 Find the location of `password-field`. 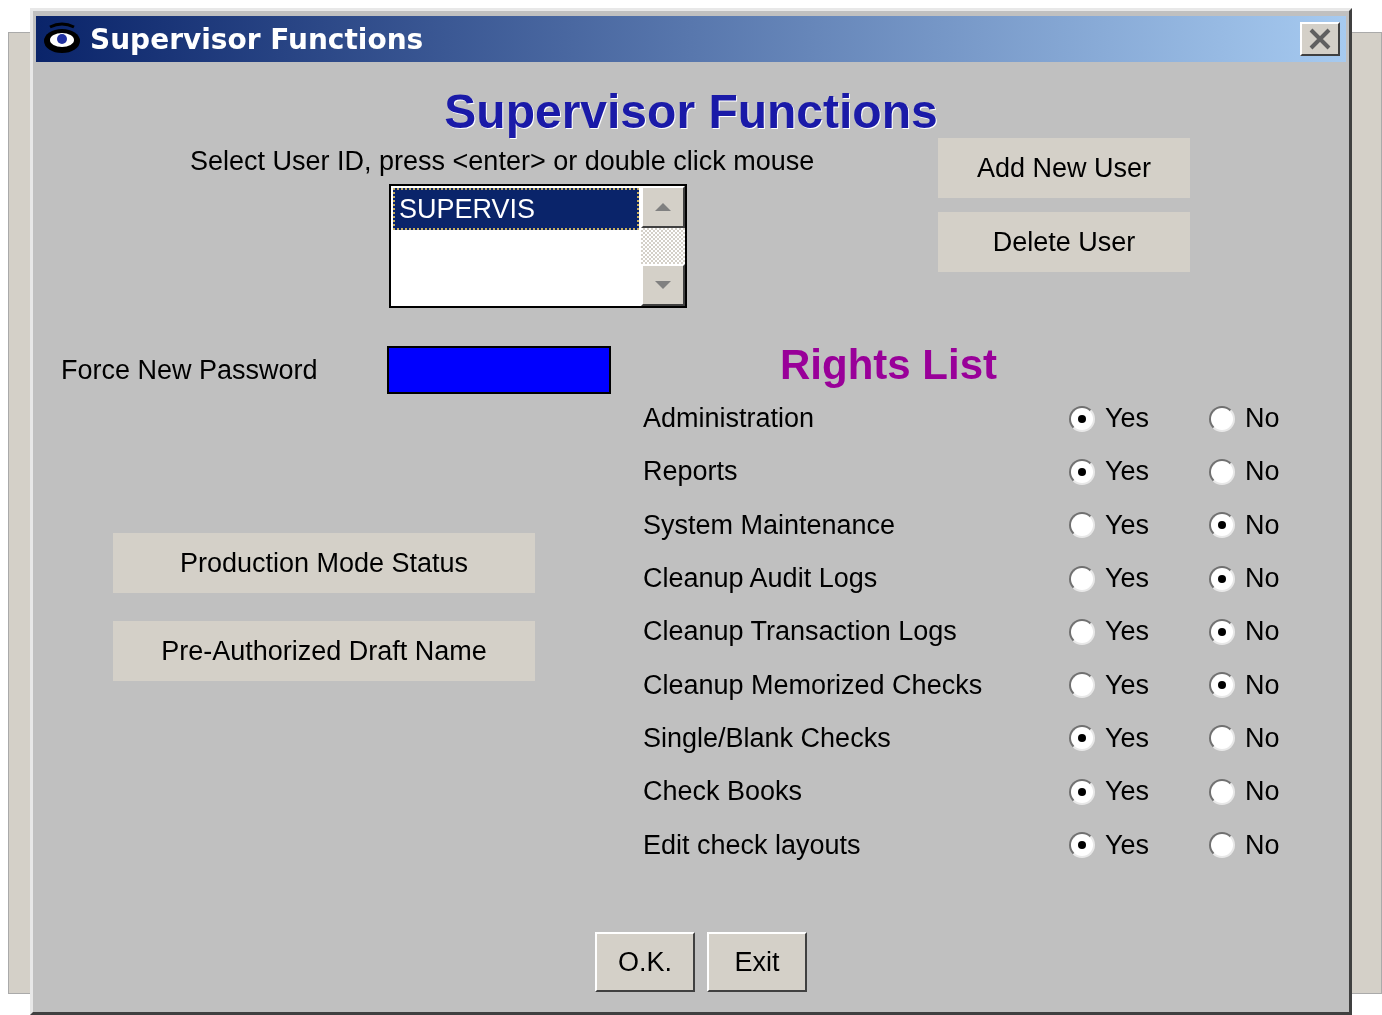

password-field is located at coordinates (499, 370).